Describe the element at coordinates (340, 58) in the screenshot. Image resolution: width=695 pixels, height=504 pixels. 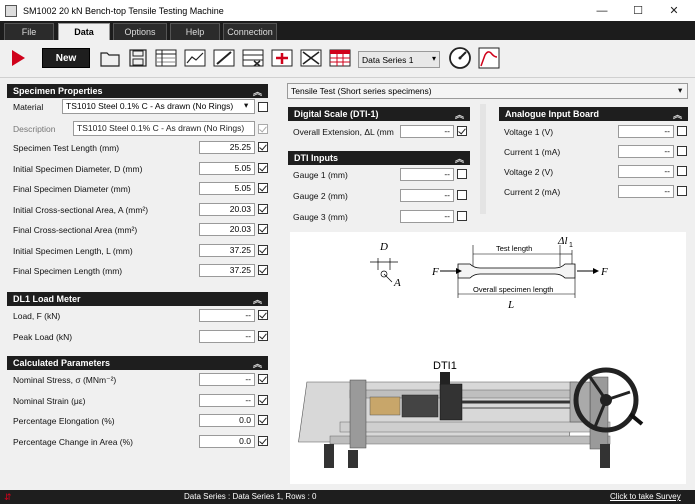
I see `data-grid-icon` at that location.